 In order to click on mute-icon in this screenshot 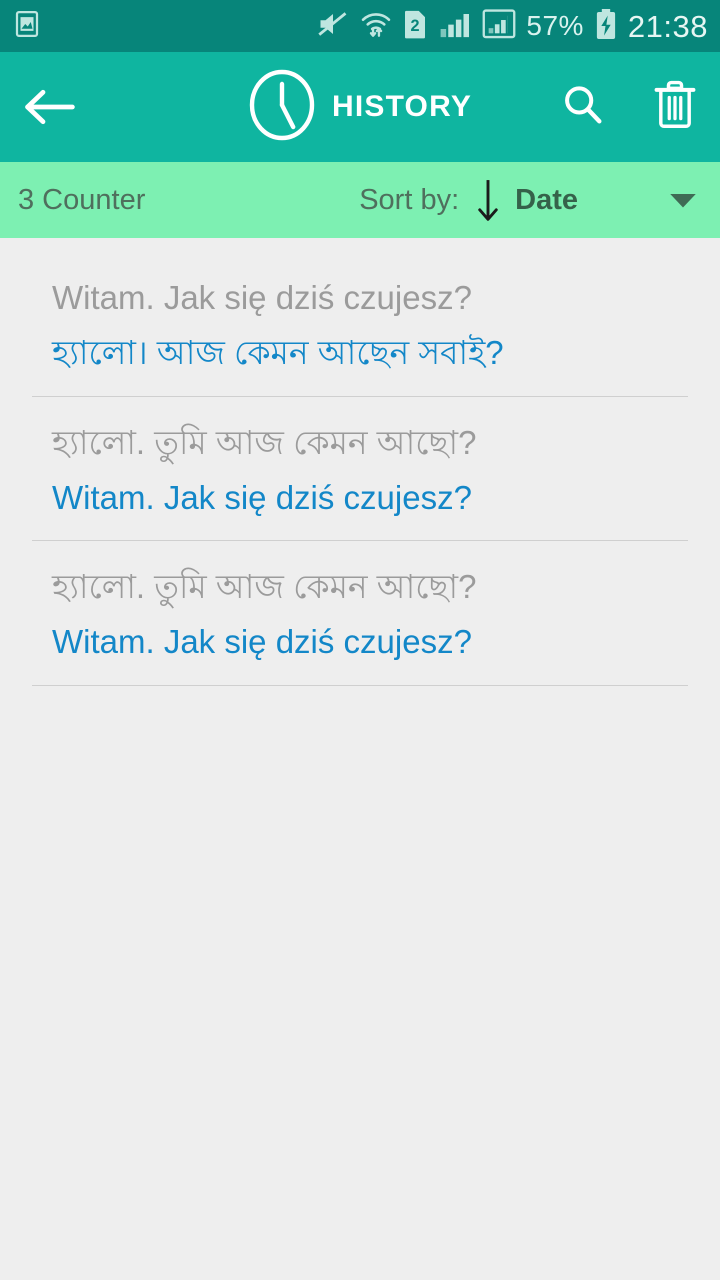, I will do `click(333, 26)`.